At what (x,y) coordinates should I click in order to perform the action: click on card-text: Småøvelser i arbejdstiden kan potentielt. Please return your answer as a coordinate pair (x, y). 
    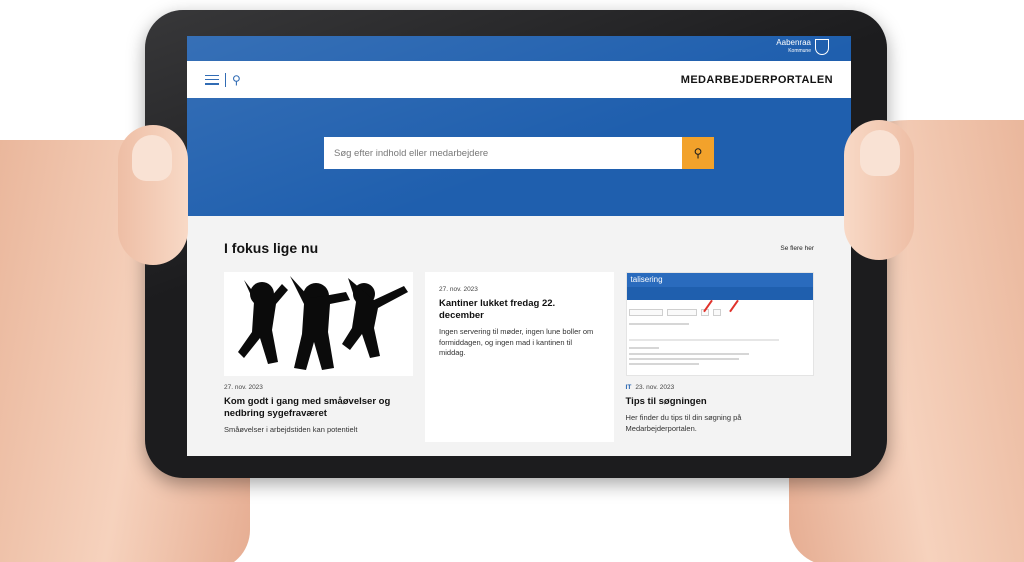
    Looking at the image, I should click on (291, 429).